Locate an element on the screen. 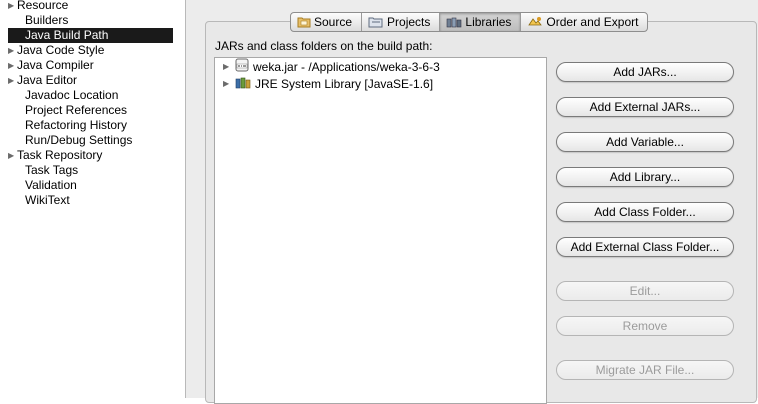  nav-item-task-repository: ▶ Task Repository is located at coordinates (90, 155).